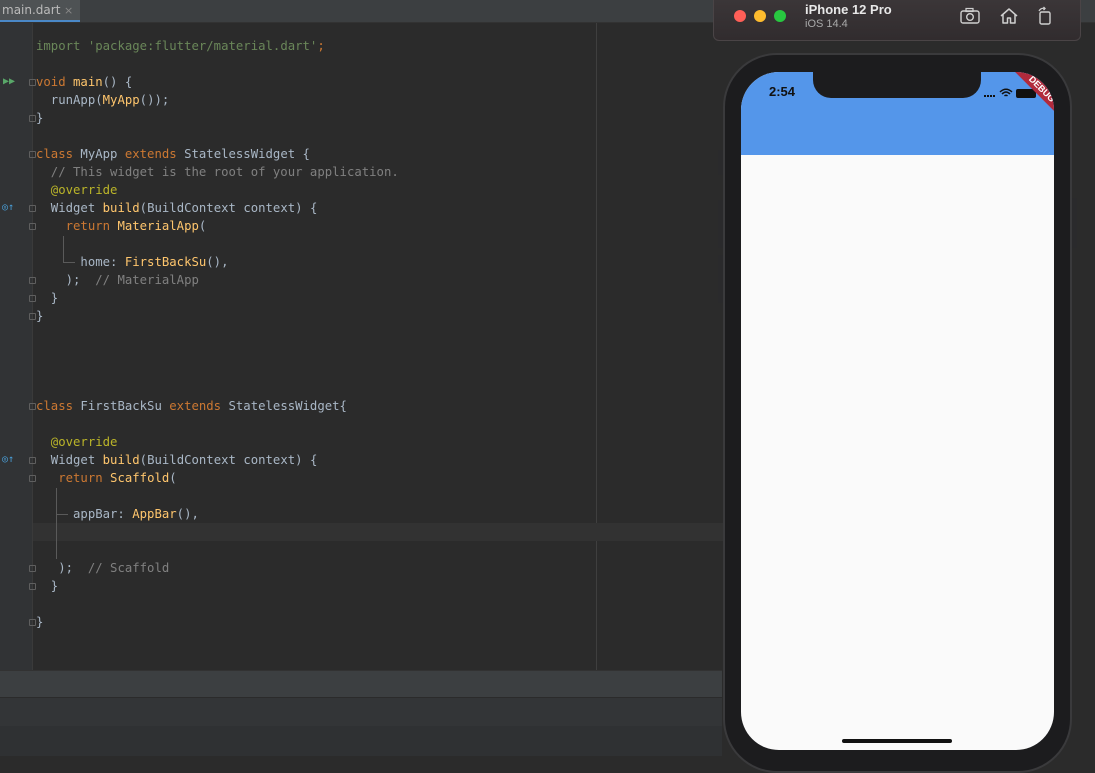 The height and width of the screenshot is (773, 1095). What do you see at coordinates (780, 16) in the screenshot?
I see `zoom-window-button` at bounding box center [780, 16].